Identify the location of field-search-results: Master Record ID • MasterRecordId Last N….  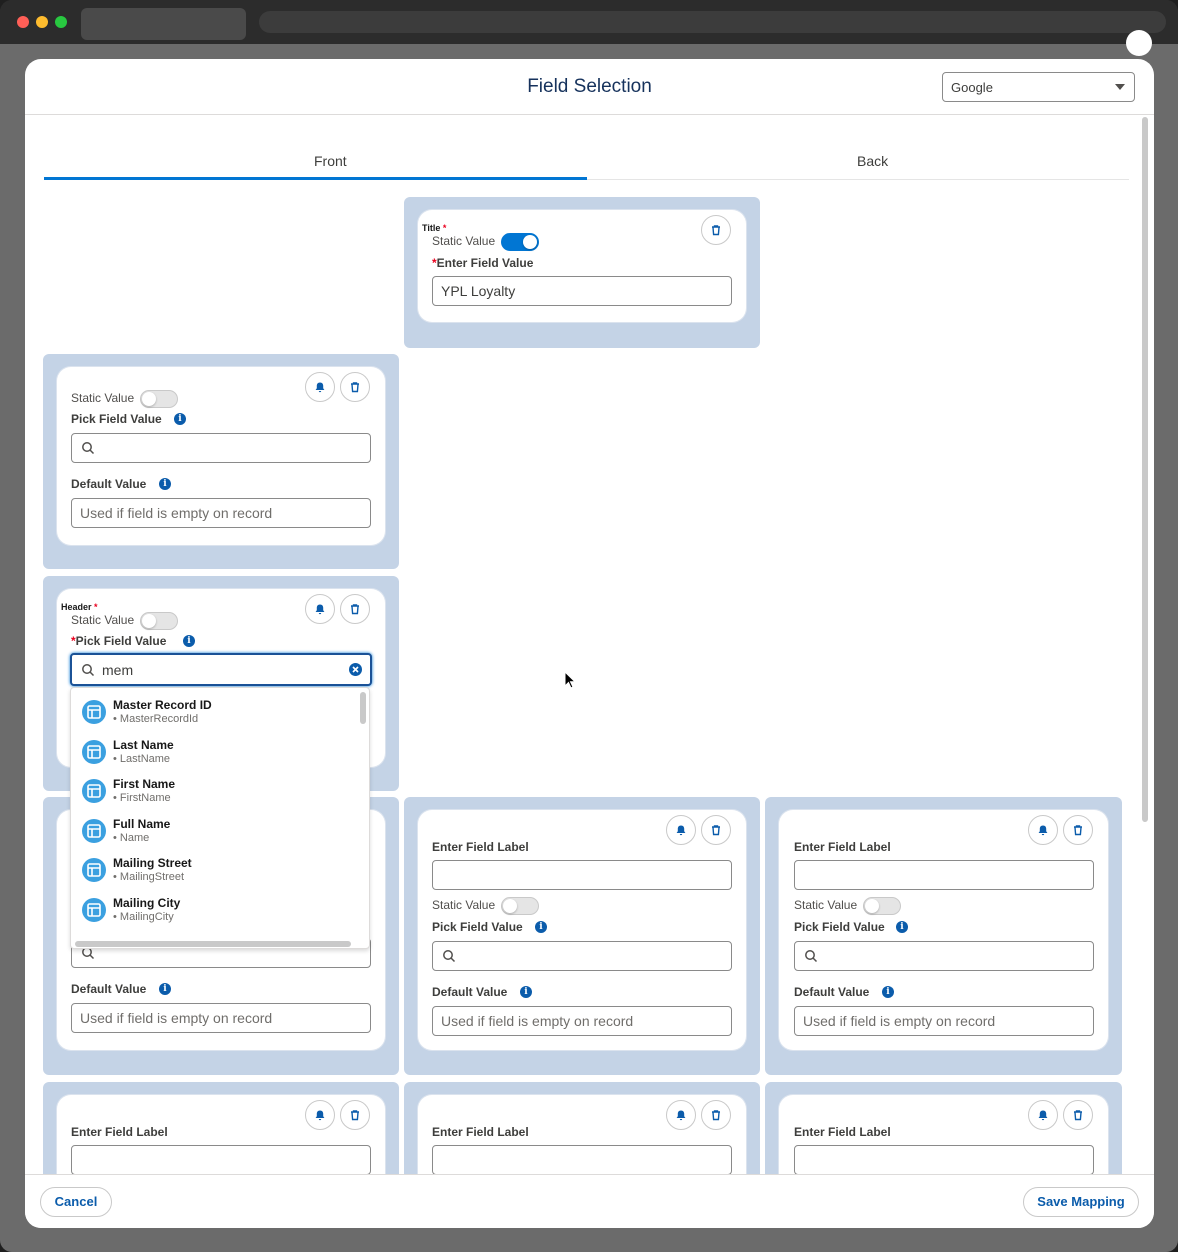
(220, 818).